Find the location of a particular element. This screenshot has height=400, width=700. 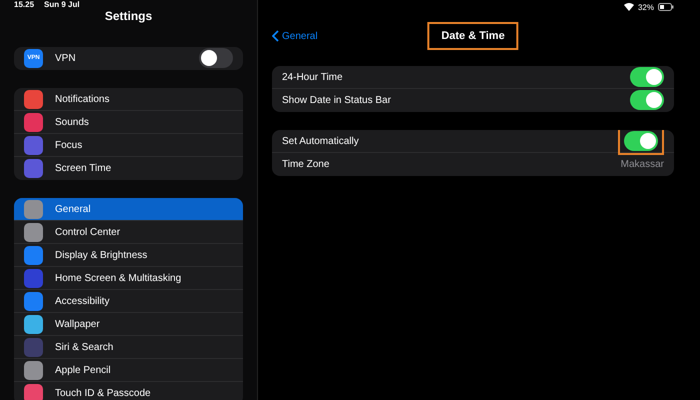

sidebar-item: Home Screen & Multitasking is located at coordinates (128, 278).